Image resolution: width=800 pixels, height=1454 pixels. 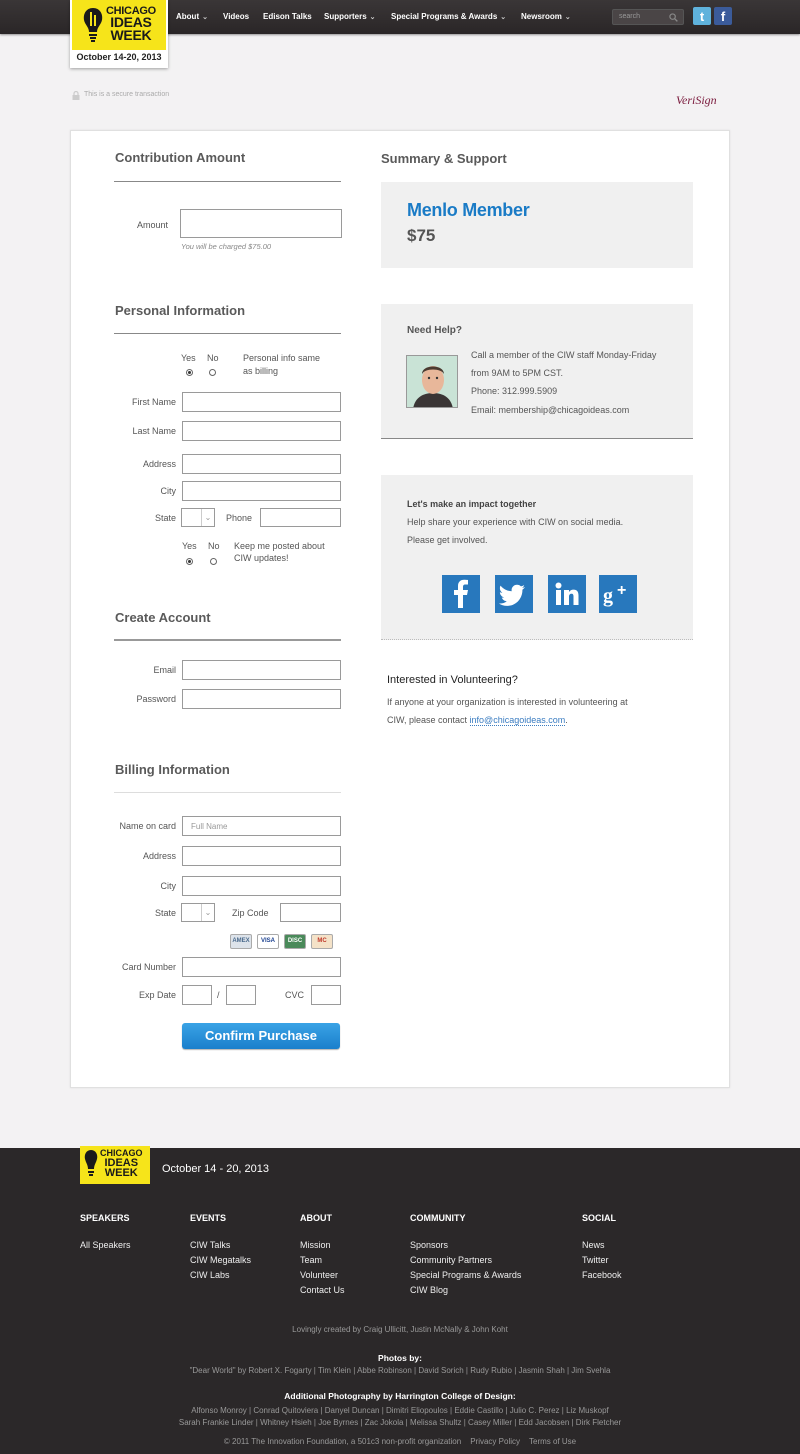 I want to click on search-placeholder: search, so click(x=630, y=16).